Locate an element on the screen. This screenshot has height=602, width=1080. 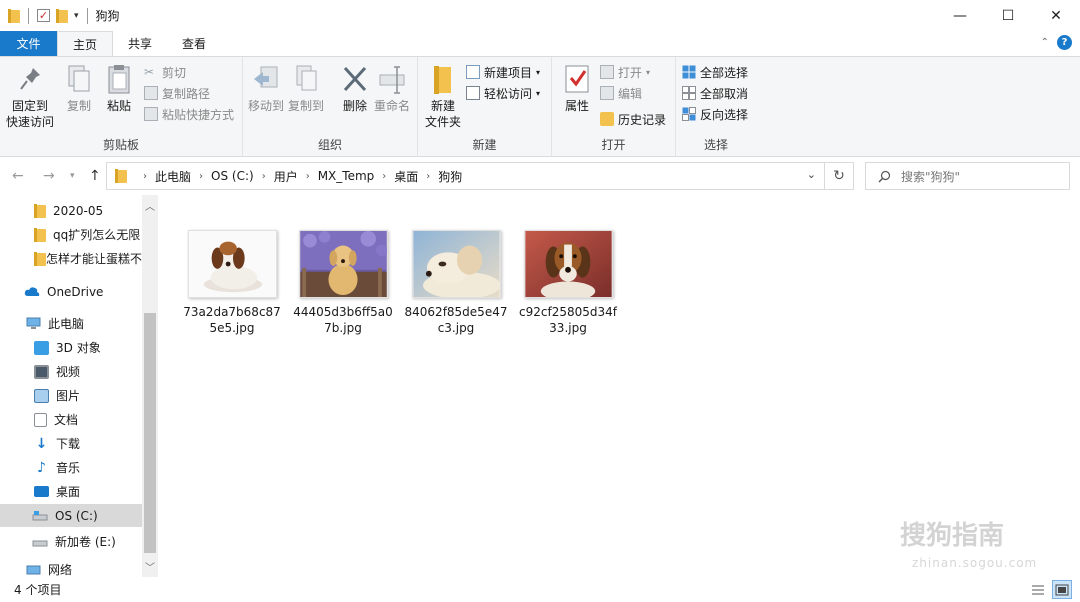
copy-path-button: 复制路径 is located at coordinates (177, 93).